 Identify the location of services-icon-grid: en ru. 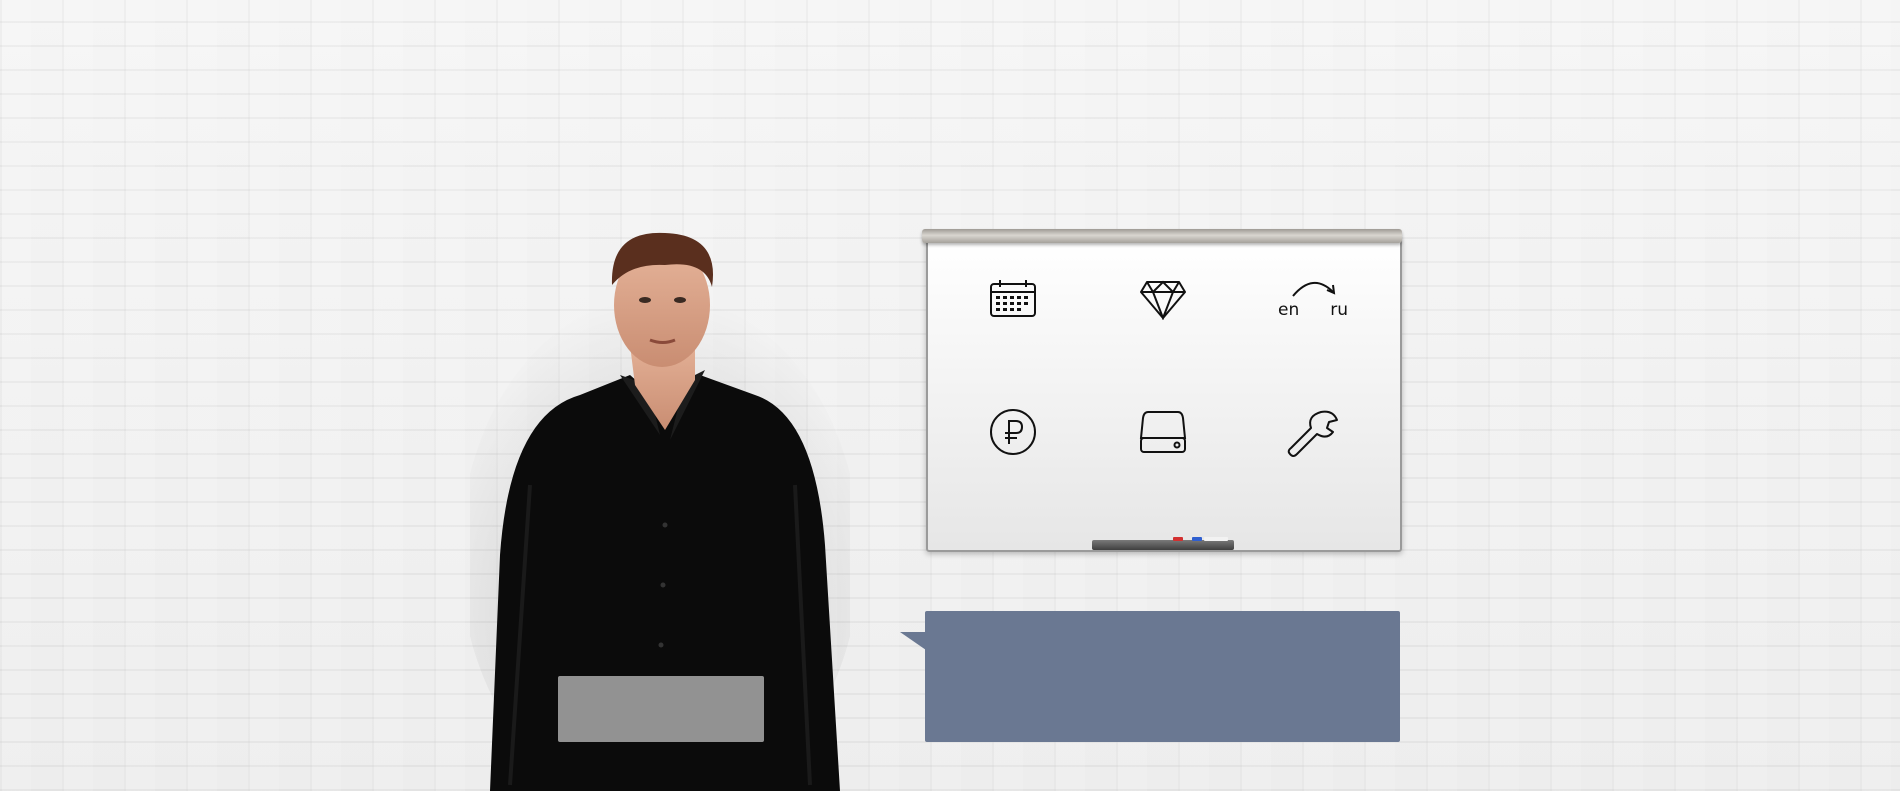
(1163, 388).